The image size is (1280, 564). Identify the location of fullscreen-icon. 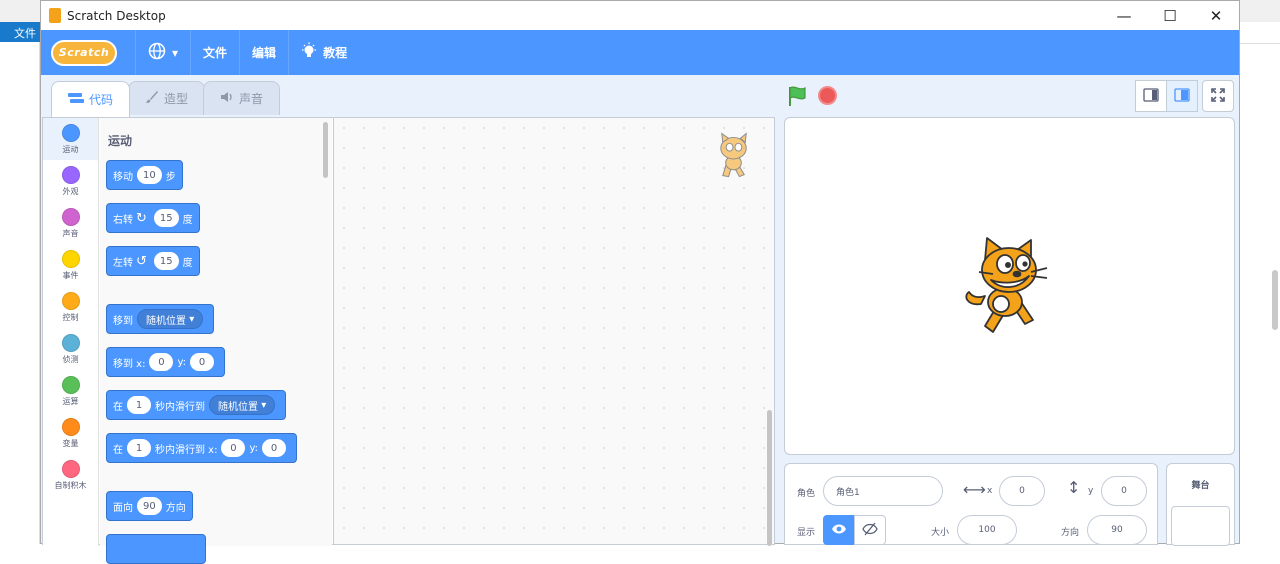
(1218, 96).